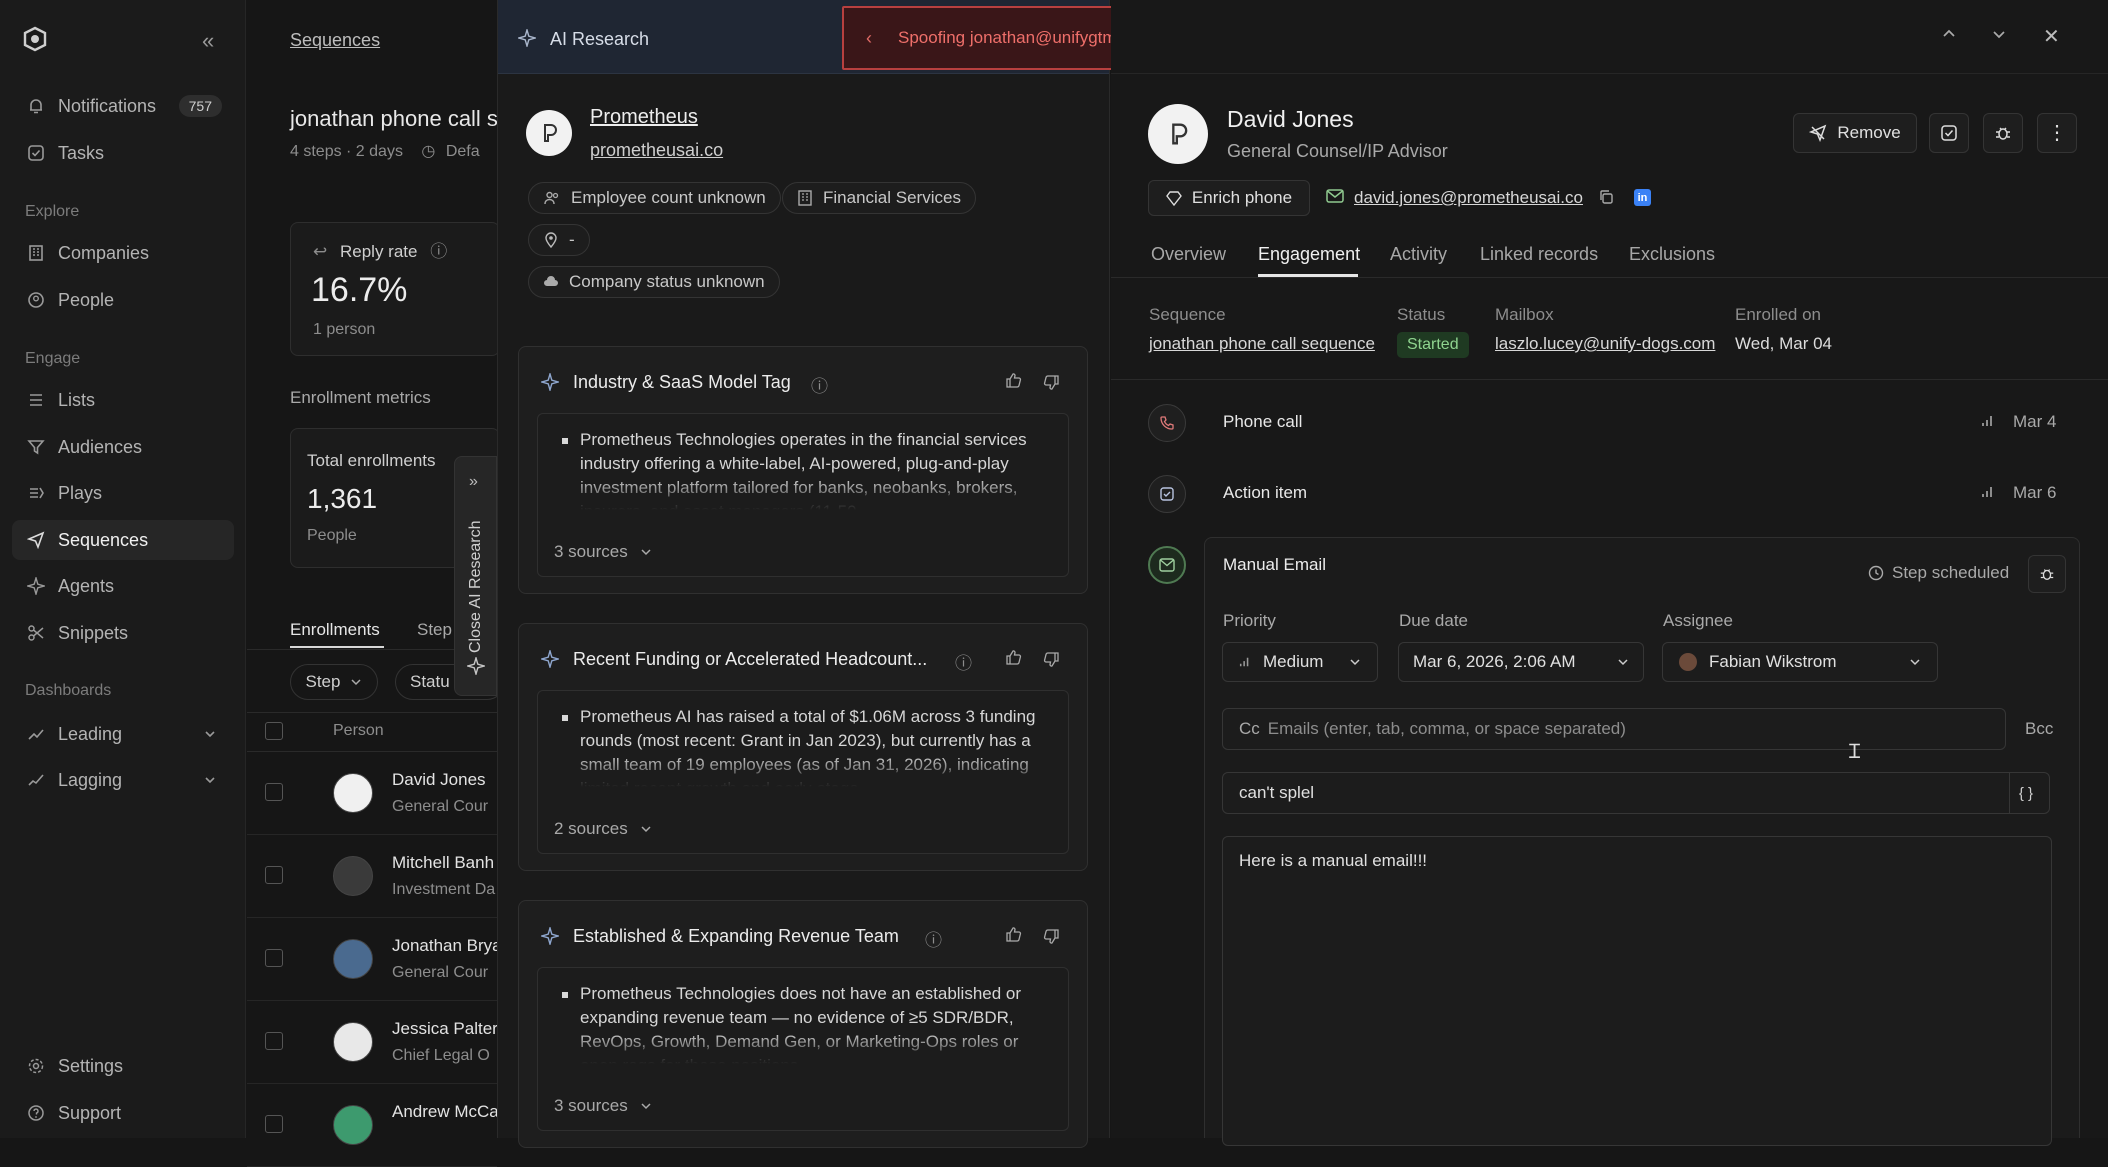 The width and height of the screenshot is (2108, 1167). Describe the element at coordinates (447, 946) in the screenshot. I see `person-name: Jonathan Brya` at that location.